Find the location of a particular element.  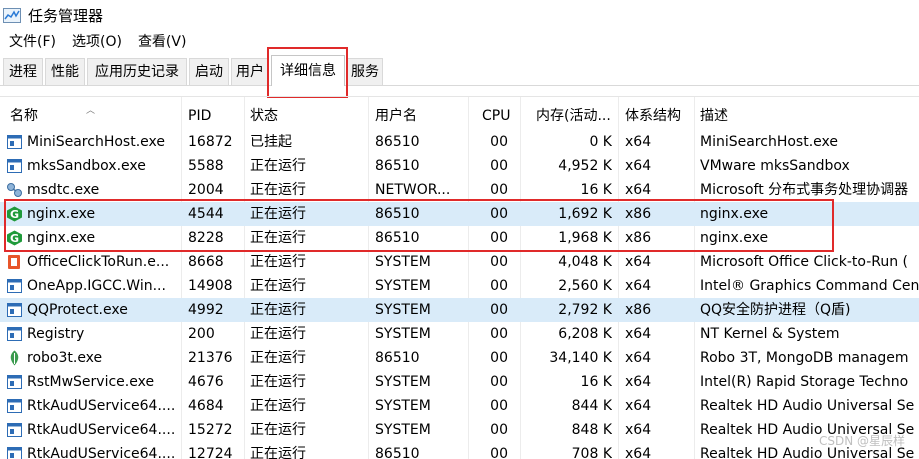

cell-memory: 1,968 K is located at coordinates (585, 238).